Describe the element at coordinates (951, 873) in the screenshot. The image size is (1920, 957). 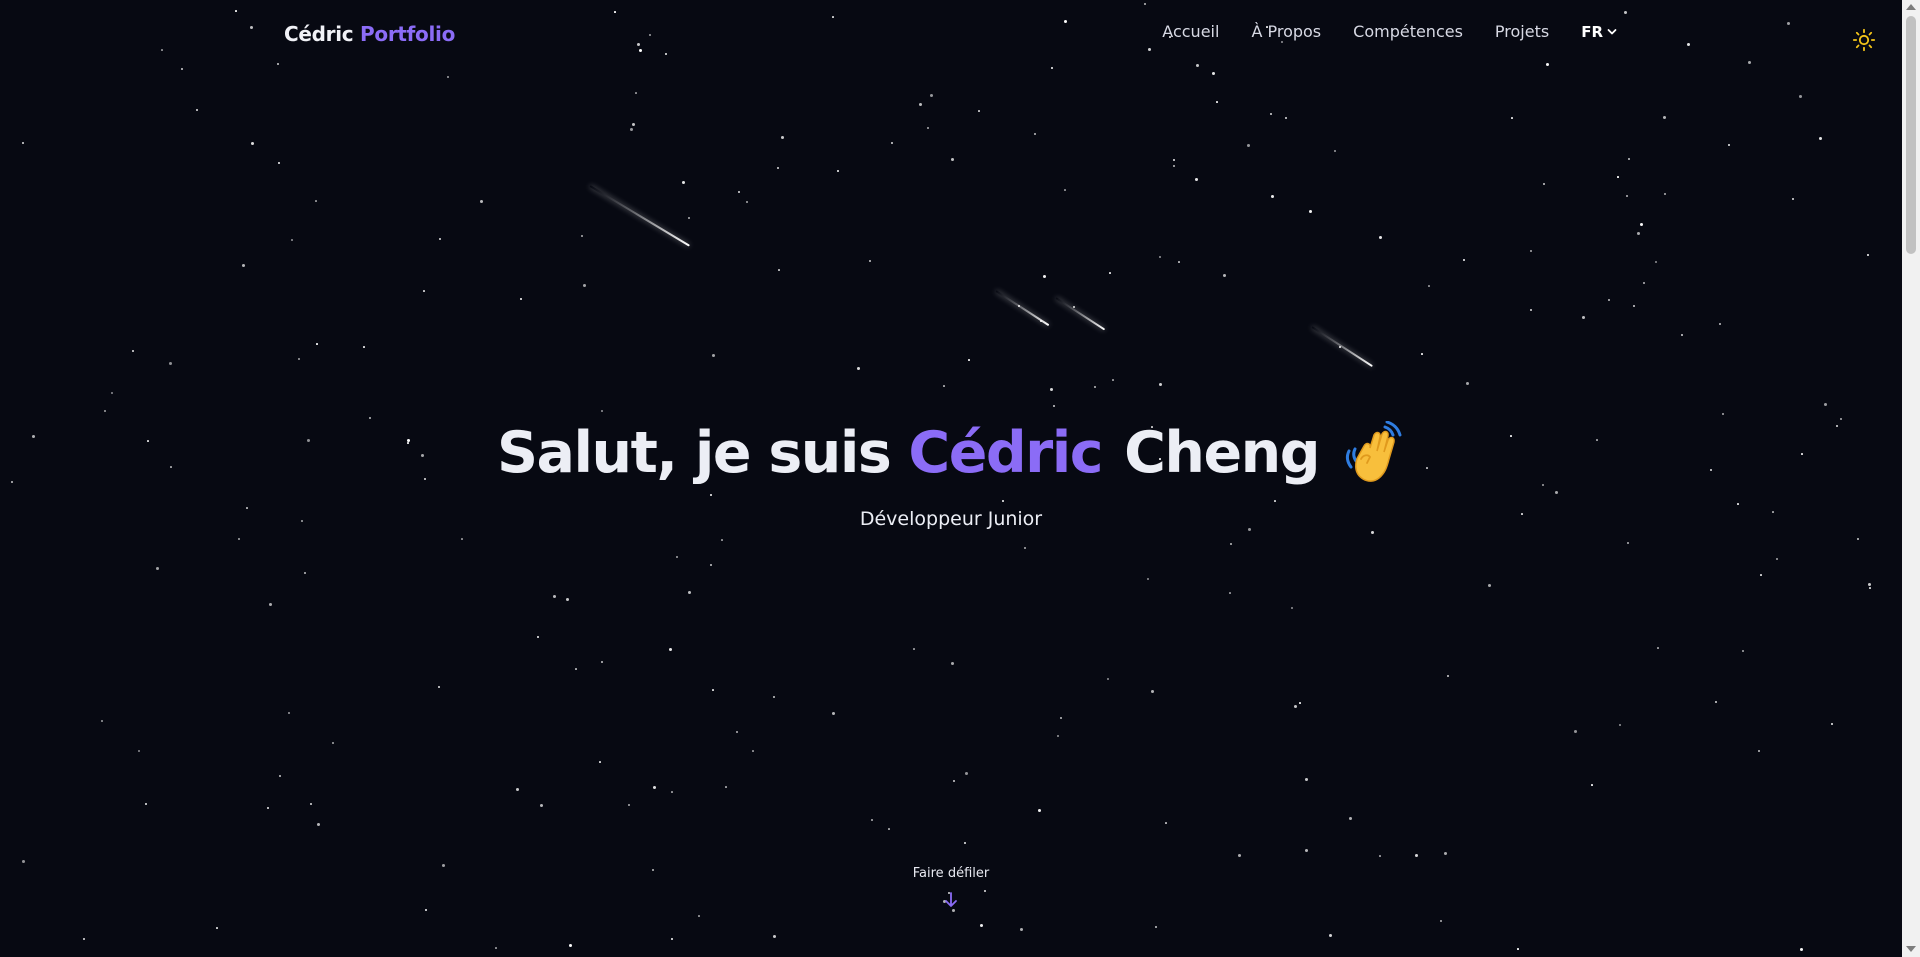
I see `scroll-hint-label: Faire défiler` at that location.